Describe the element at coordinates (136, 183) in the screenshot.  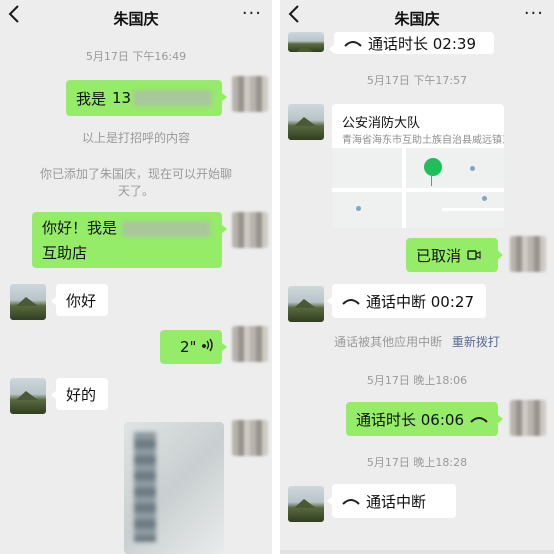
I see `system-note-added: 你已添加了朱国庆，现在可以开始聊 天了。` at that location.